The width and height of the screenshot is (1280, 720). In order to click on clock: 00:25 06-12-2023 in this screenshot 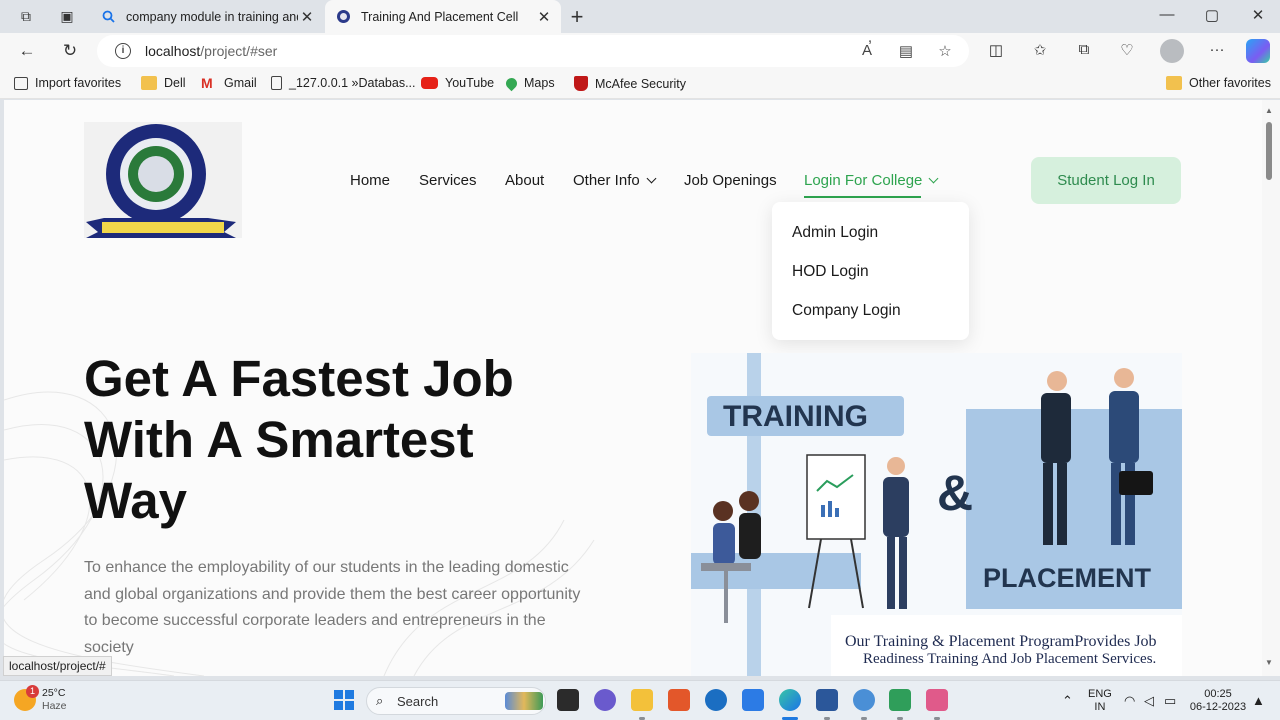, I will do `click(1218, 701)`.